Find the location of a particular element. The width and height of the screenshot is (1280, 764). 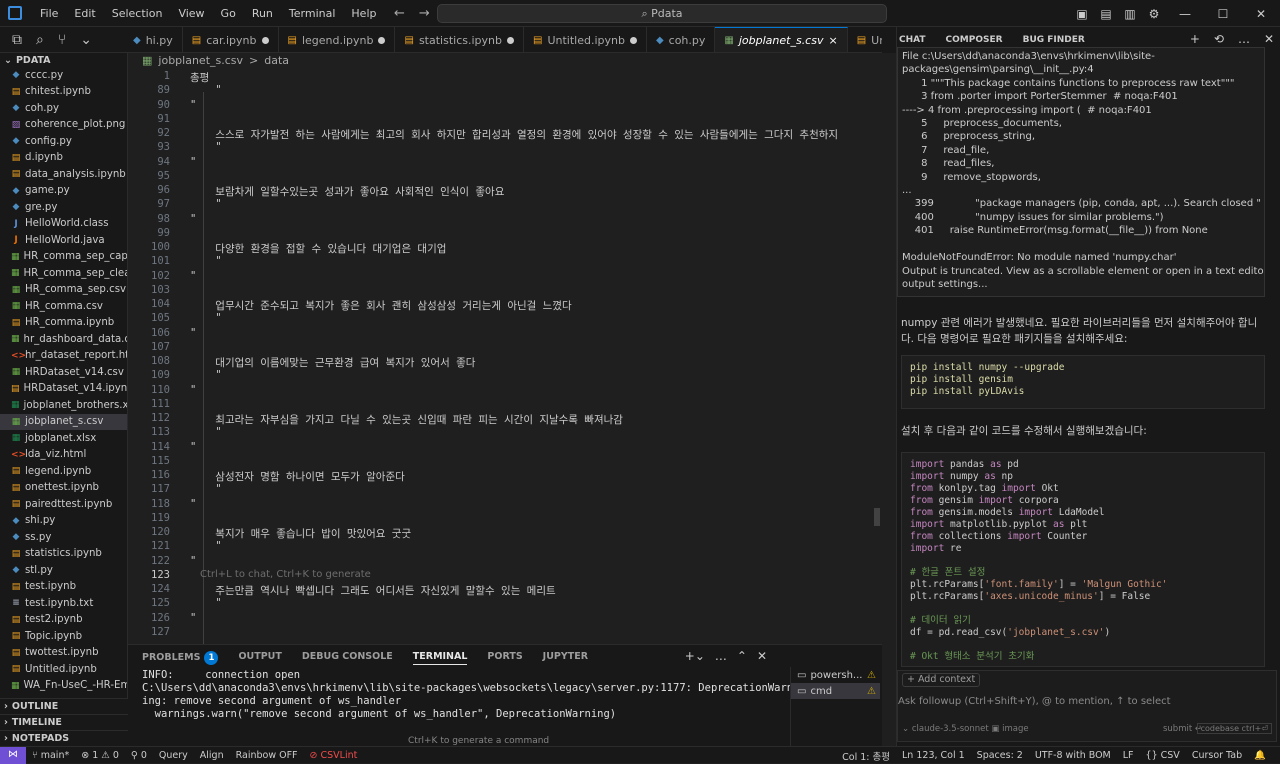

file-item: ▤ legend.ipynb is located at coordinates (63, 471).